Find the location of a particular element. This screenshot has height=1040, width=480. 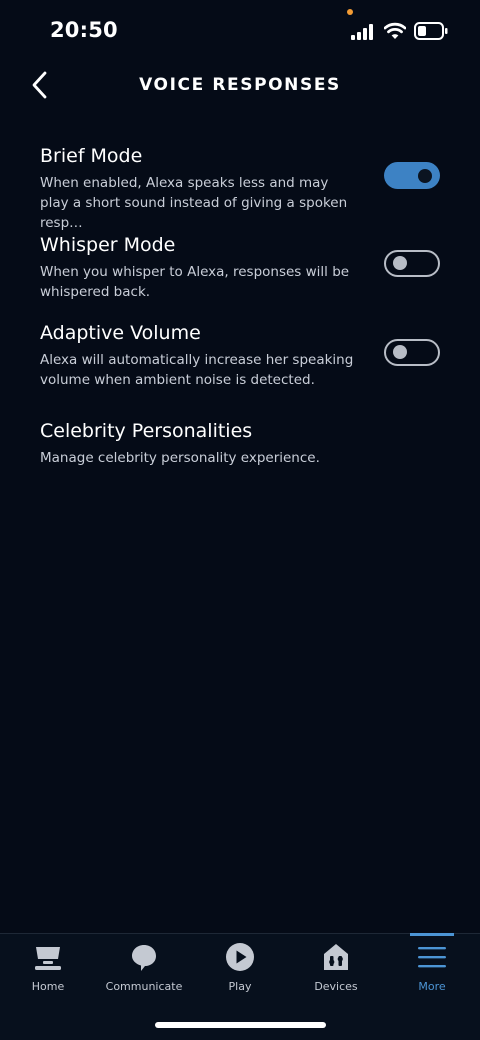

tab-label: Devices is located at coordinates (336, 986).